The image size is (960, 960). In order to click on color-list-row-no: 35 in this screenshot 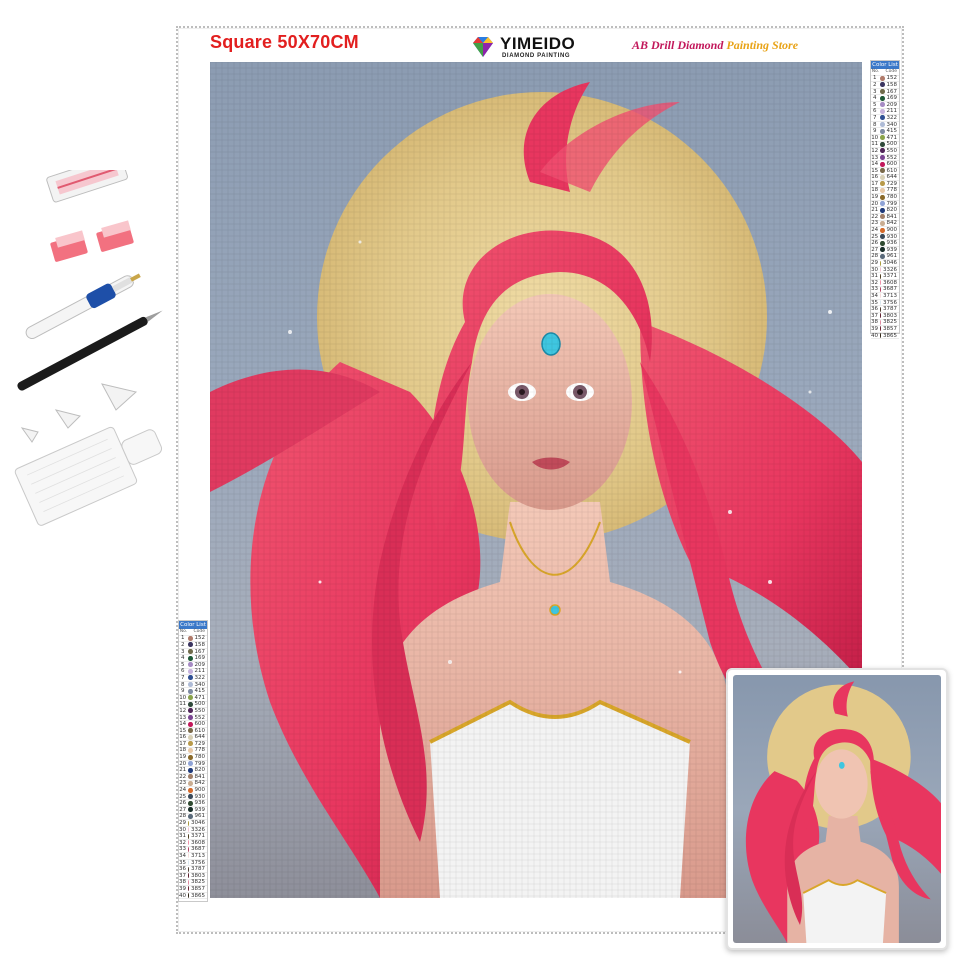, I will do `click(874, 302)`.